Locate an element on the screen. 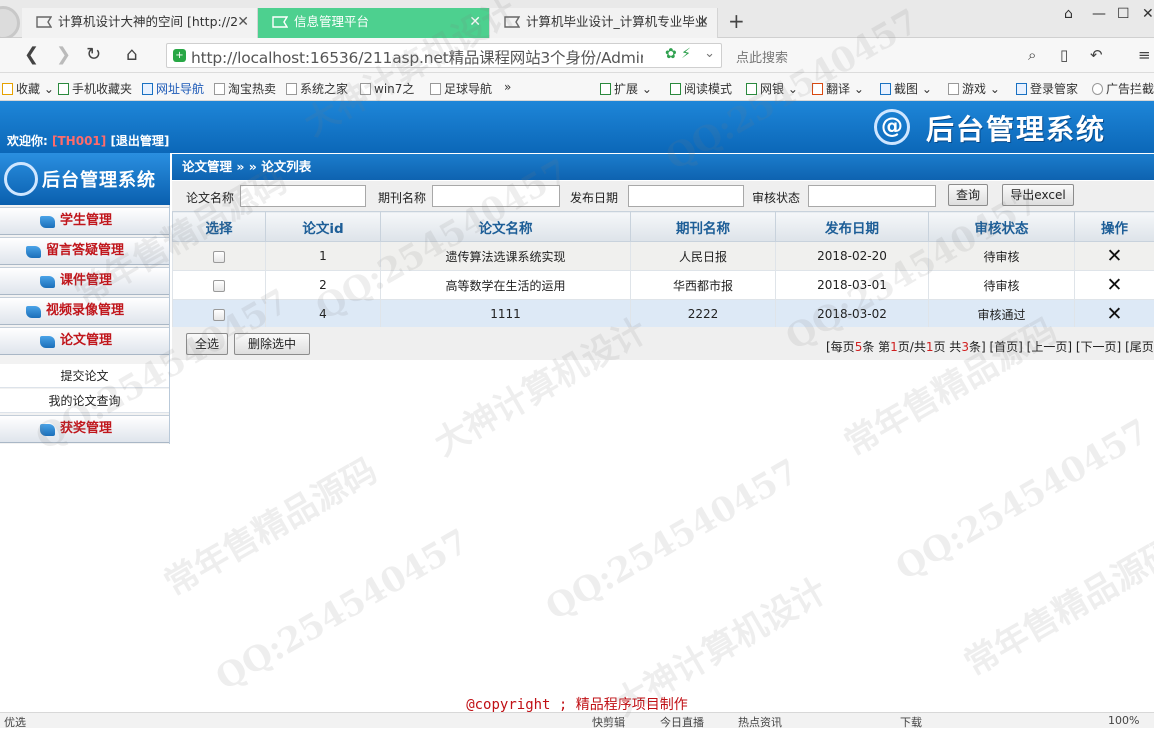  delete-selected-button: 删除选中 is located at coordinates (272, 344).